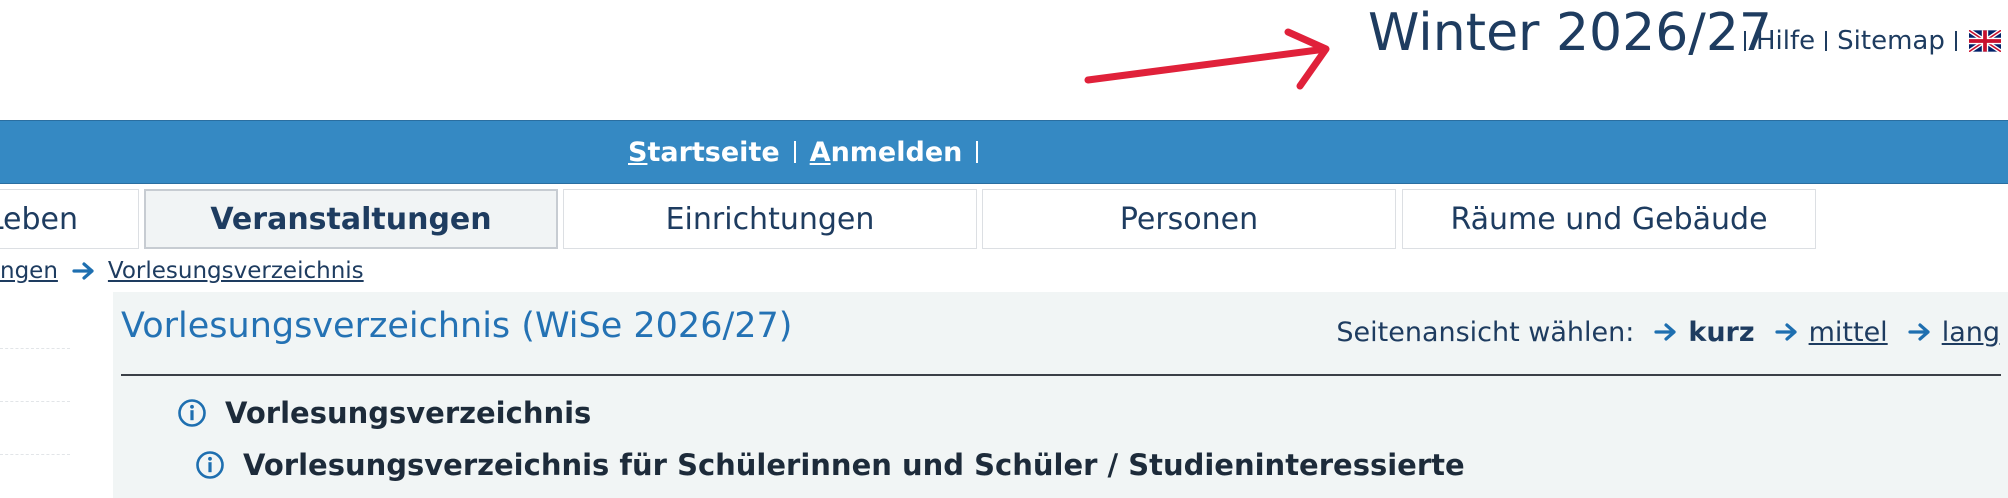 This screenshot has width=2008, height=498. I want to click on tab-personen: Personen, so click(1189, 219).